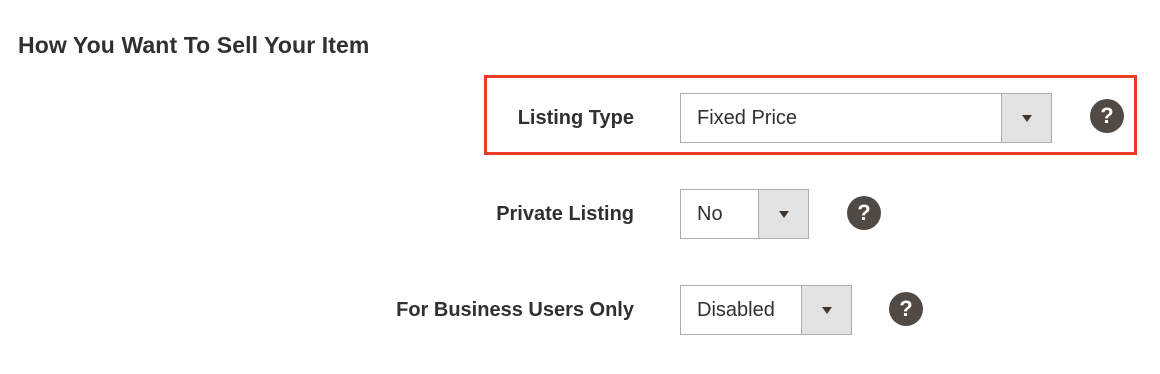 The height and width of the screenshot is (374, 1160). Describe the element at coordinates (710, 214) in the screenshot. I see `private-listing-value: No` at that location.